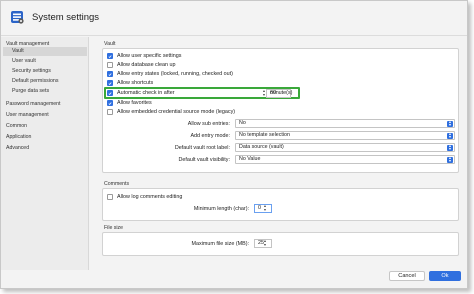 The width and height of the screenshot is (474, 294). What do you see at coordinates (407, 276) in the screenshot?
I see `cancel-button: Cancel` at bounding box center [407, 276].